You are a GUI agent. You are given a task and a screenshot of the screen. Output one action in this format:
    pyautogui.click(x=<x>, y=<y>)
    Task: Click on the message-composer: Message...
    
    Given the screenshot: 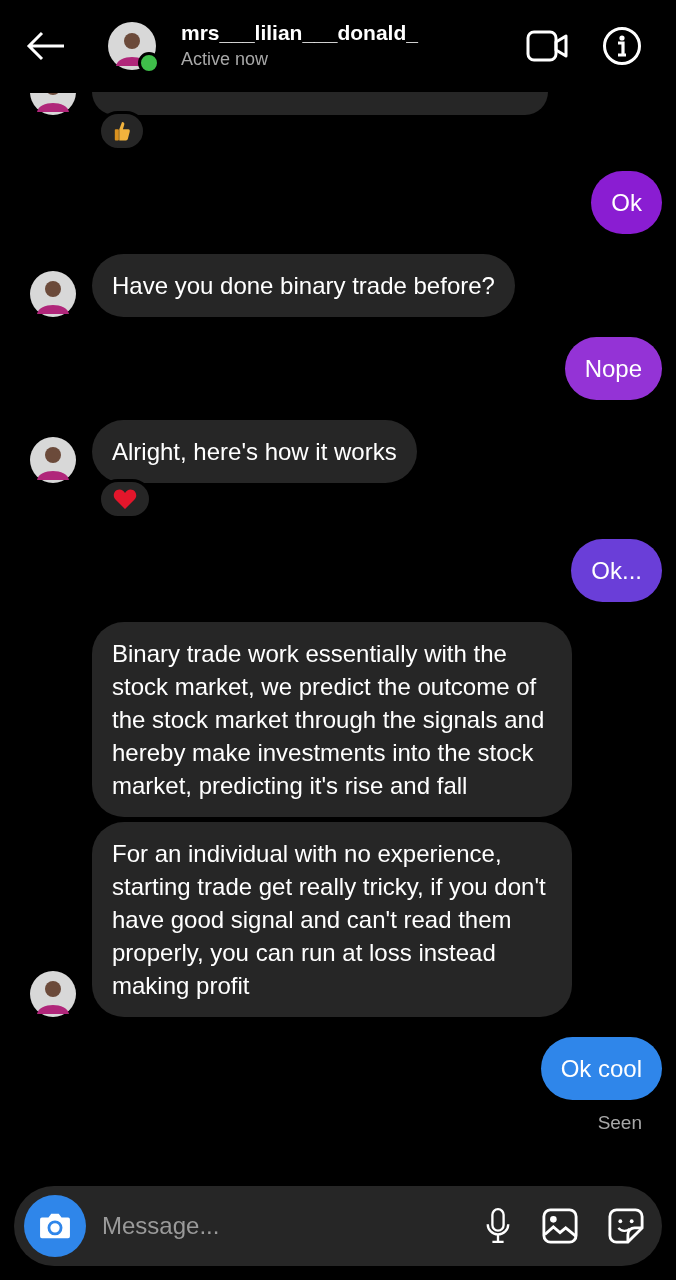 What is the action you would take?
    pyautogui.click(x=338, y=1226)
    